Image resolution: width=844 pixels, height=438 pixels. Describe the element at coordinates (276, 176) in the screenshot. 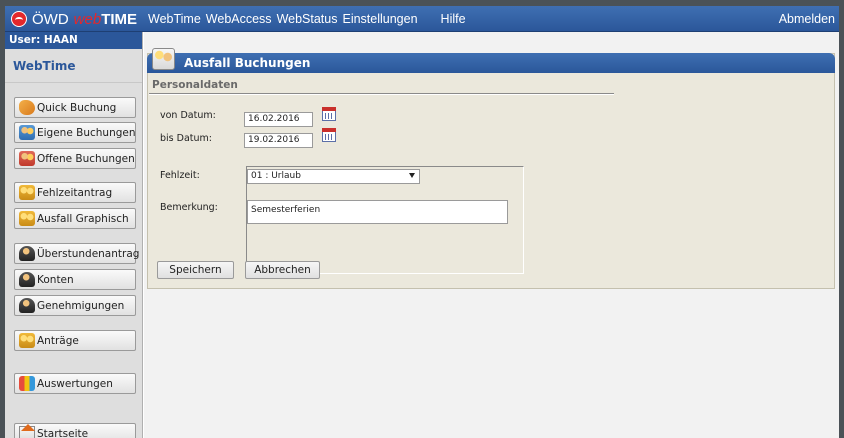

I see `fehlzeit-selected-value: 01 : Urlaub` at that location.